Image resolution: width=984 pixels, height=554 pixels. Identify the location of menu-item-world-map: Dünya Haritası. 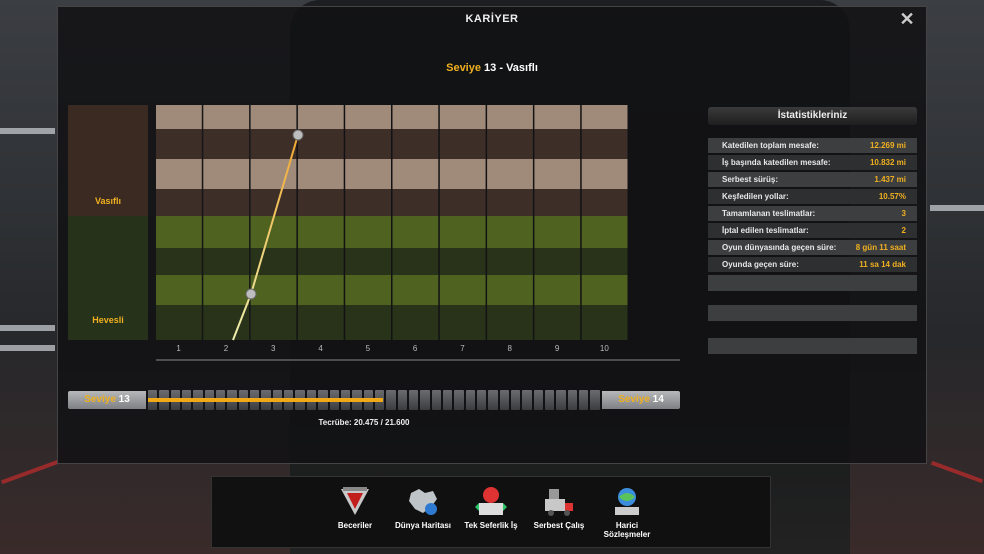
(423, 516).